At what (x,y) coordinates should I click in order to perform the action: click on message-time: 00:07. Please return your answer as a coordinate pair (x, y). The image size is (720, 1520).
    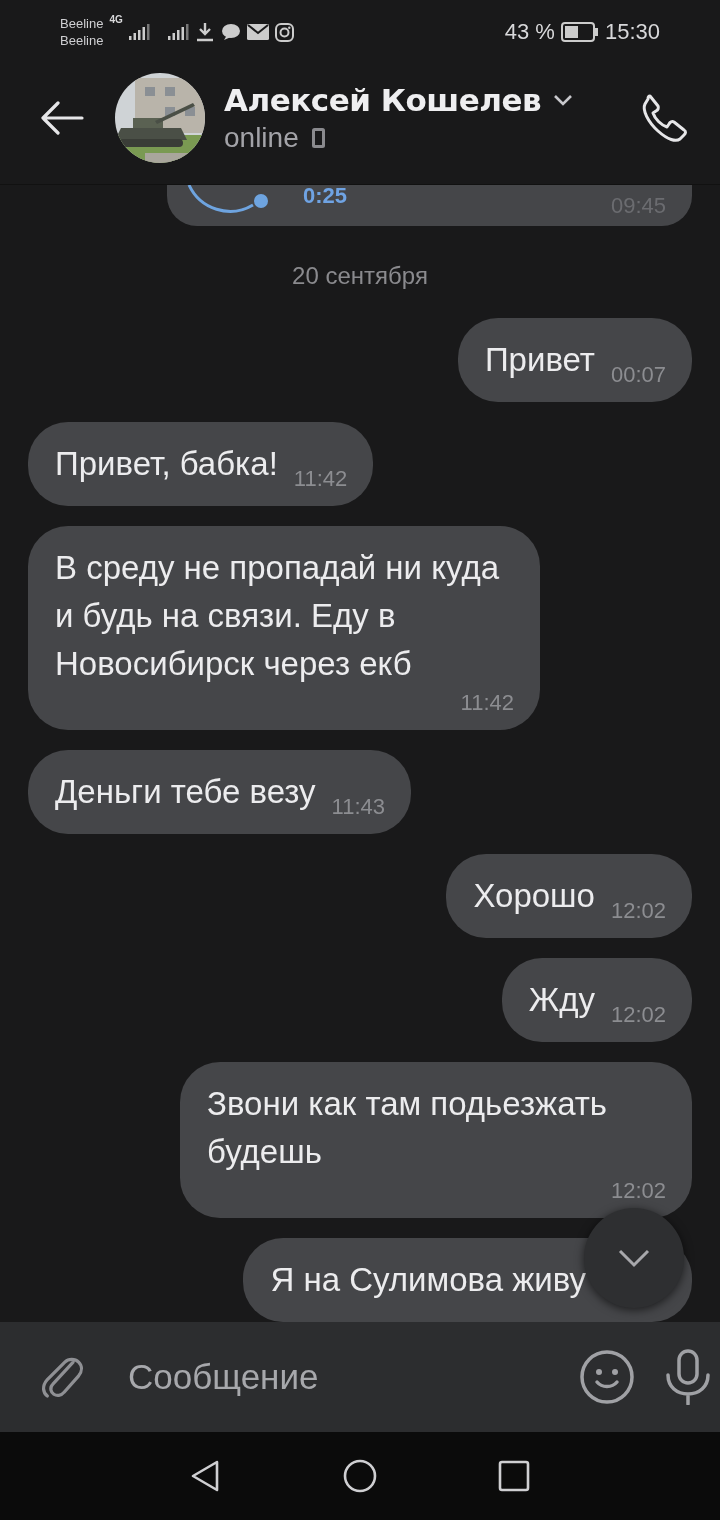
    Looking at the image, I should click on (638, 375).